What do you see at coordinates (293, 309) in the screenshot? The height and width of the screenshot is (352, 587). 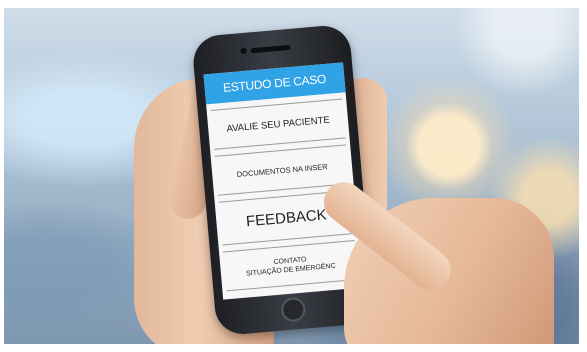 I see `home-button` at bounding box center [293, 309].